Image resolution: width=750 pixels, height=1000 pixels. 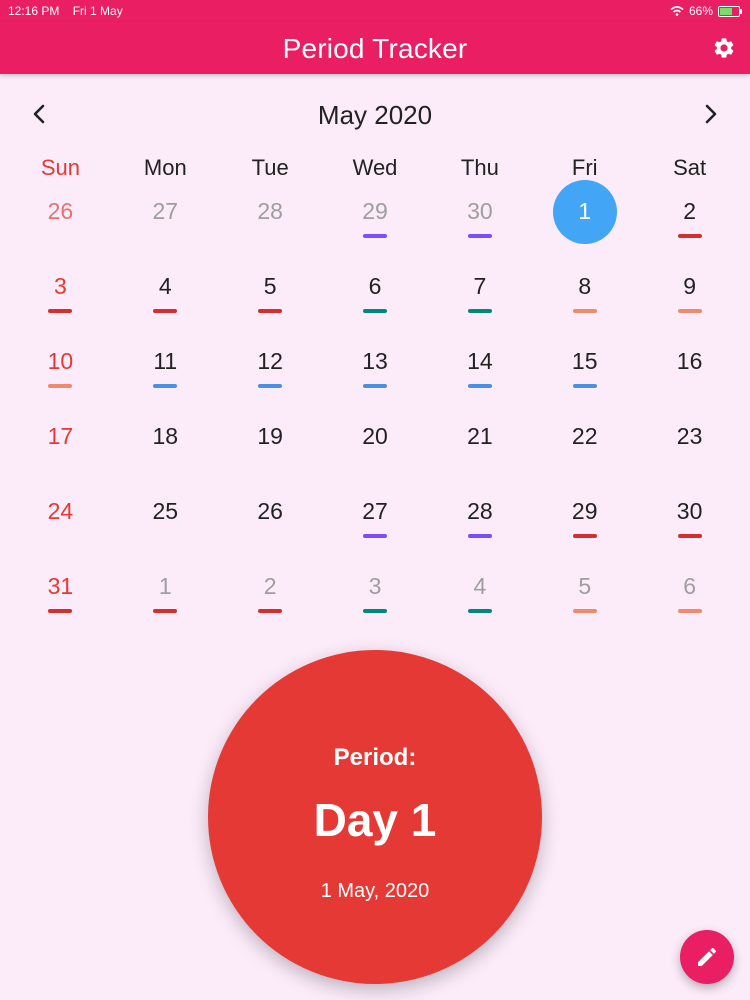 I want to click on calendar-day: 31, so click(x=60, y=600).